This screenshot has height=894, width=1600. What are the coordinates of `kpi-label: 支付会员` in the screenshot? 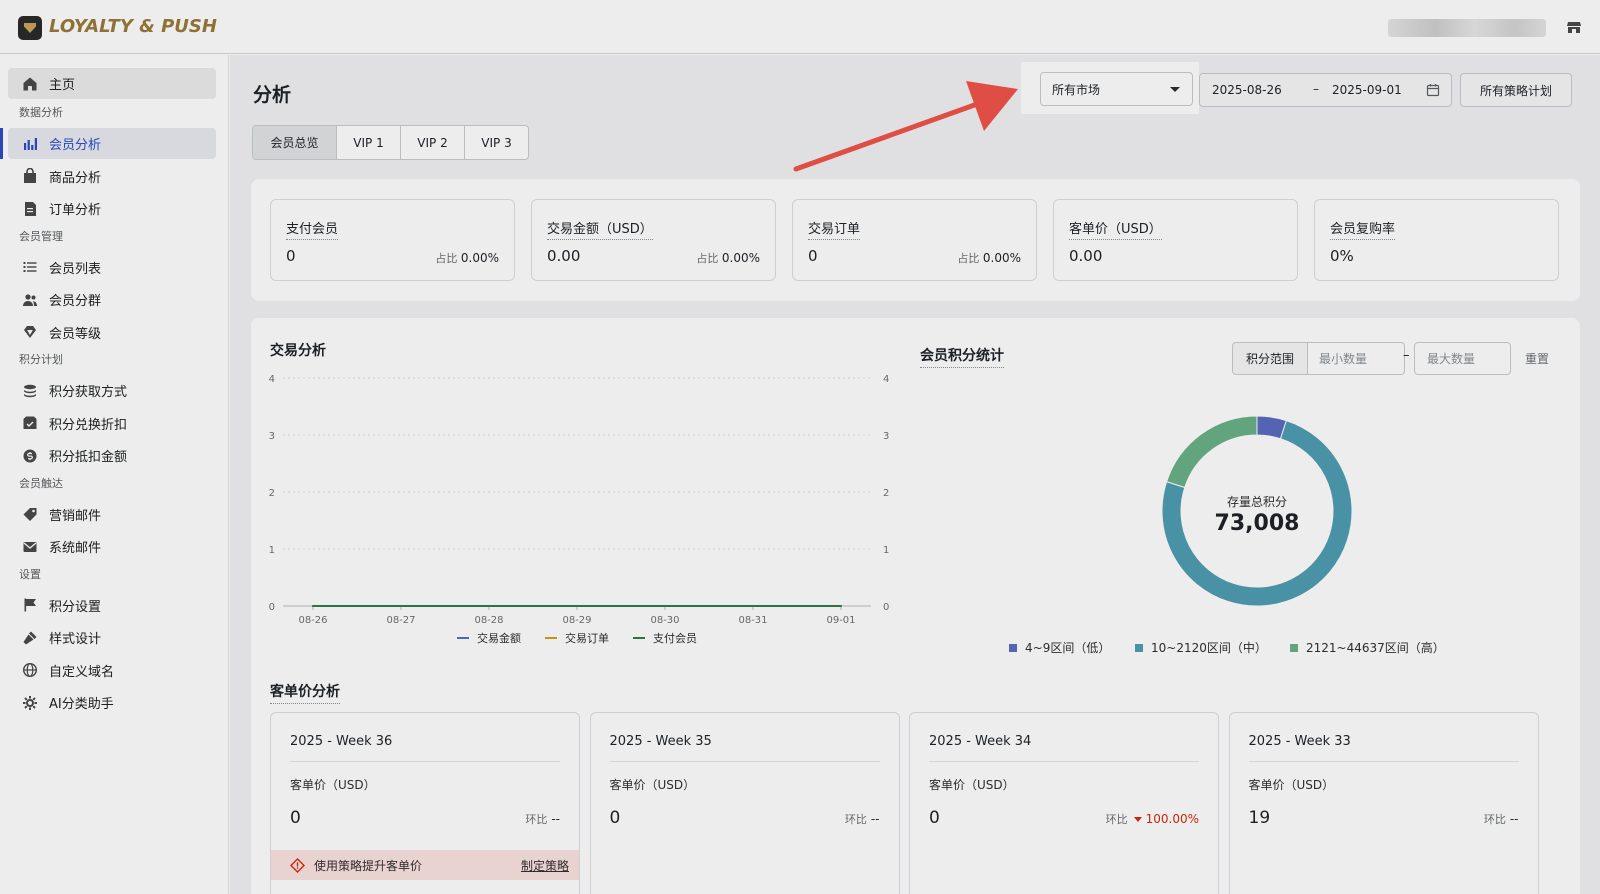 It's located at (312, 229).